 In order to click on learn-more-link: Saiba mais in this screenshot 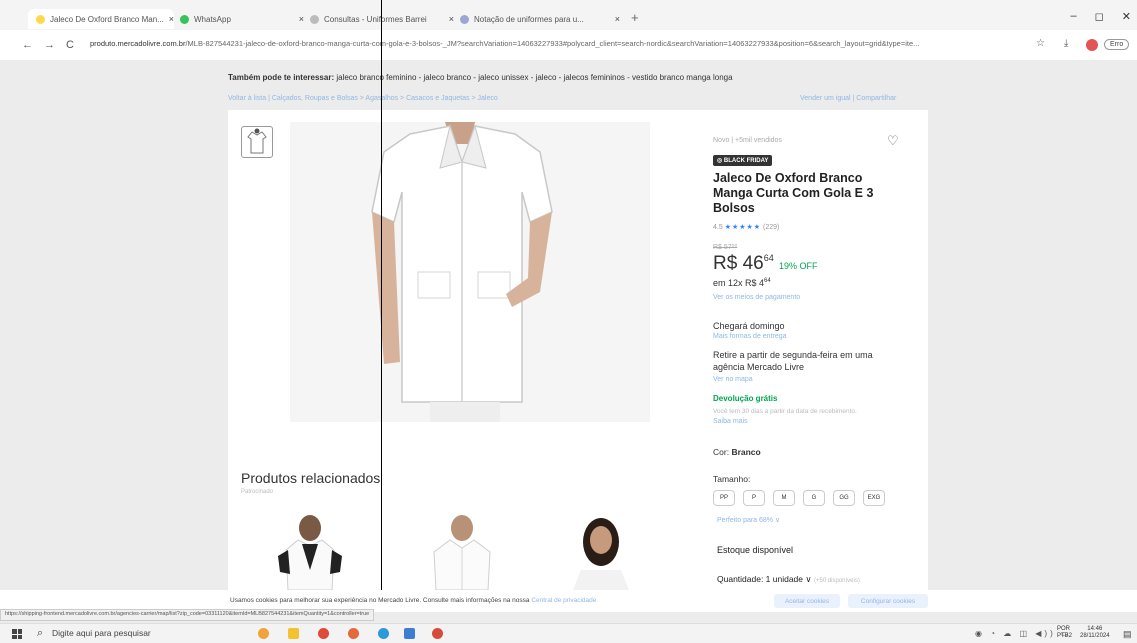, I will do `click(730, 421)`.